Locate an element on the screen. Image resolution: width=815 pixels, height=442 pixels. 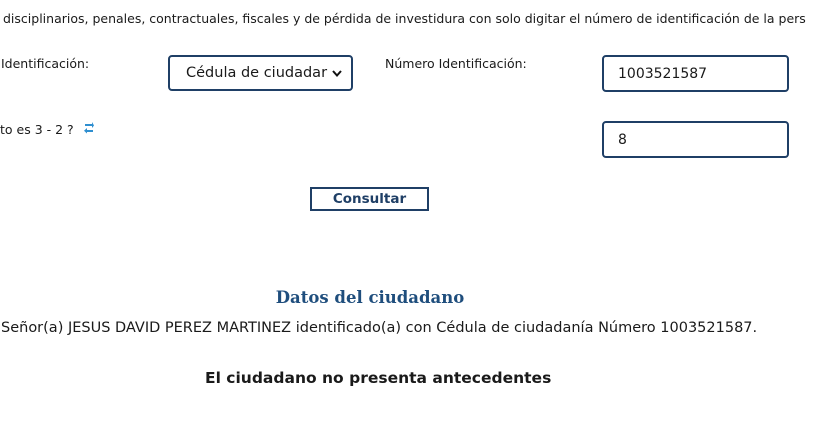
id-number-label: Número Identificación: is located at coordinates (456, 63).